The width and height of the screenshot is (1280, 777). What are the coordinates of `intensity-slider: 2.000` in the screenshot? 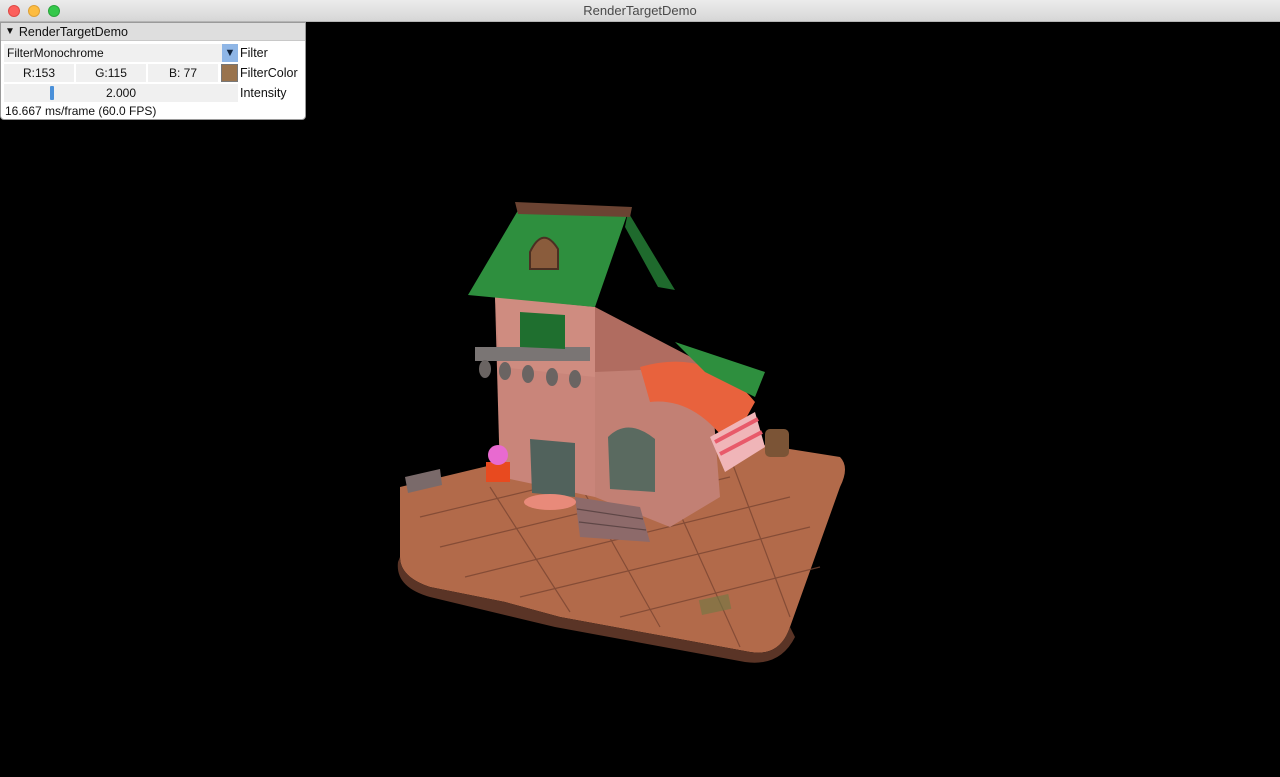 It's located at (121, 93).